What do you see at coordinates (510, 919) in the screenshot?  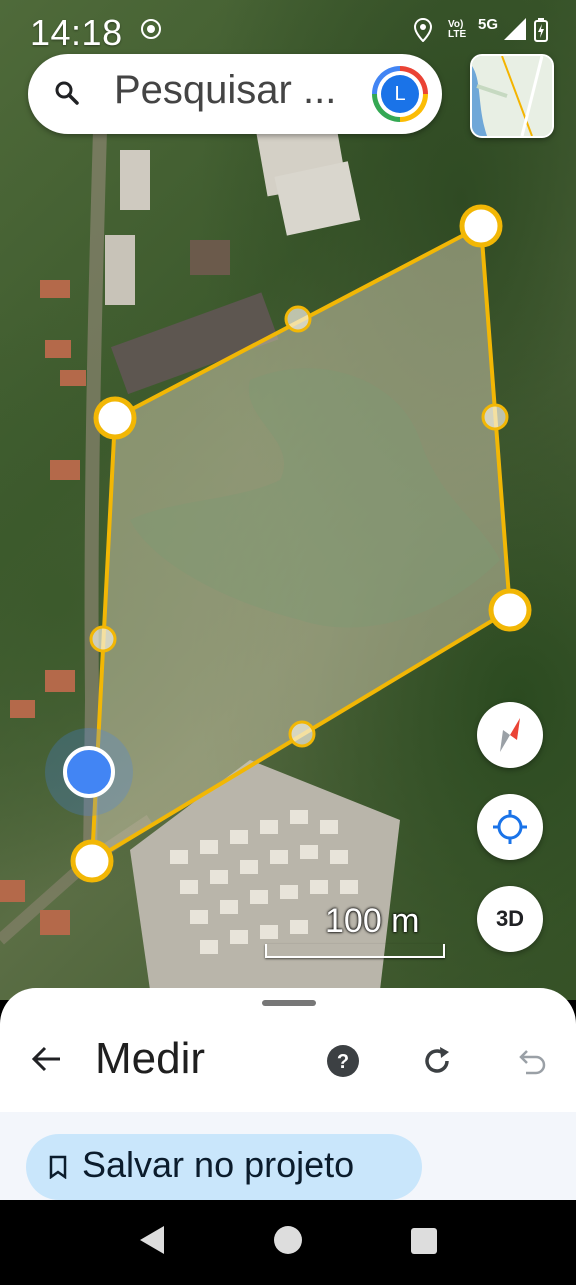 I see `3d-view-button: 3D` at bounding box center [510, 919].